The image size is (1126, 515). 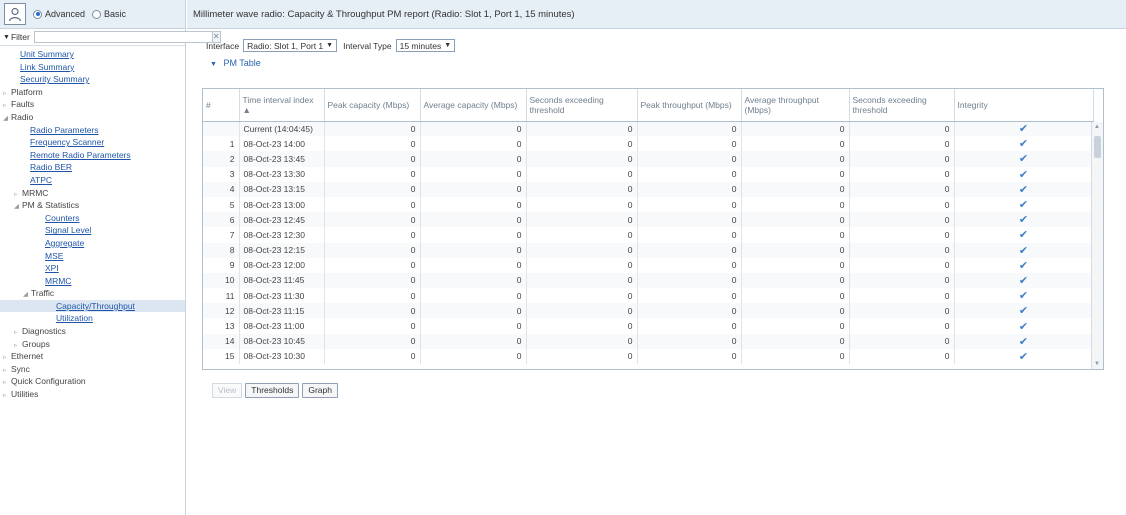 What do you see at coordinates (92, 167) in the screenshot?
I see `sidebar-item-radio-ber: Radio BER` at bounding box center [92, 167].